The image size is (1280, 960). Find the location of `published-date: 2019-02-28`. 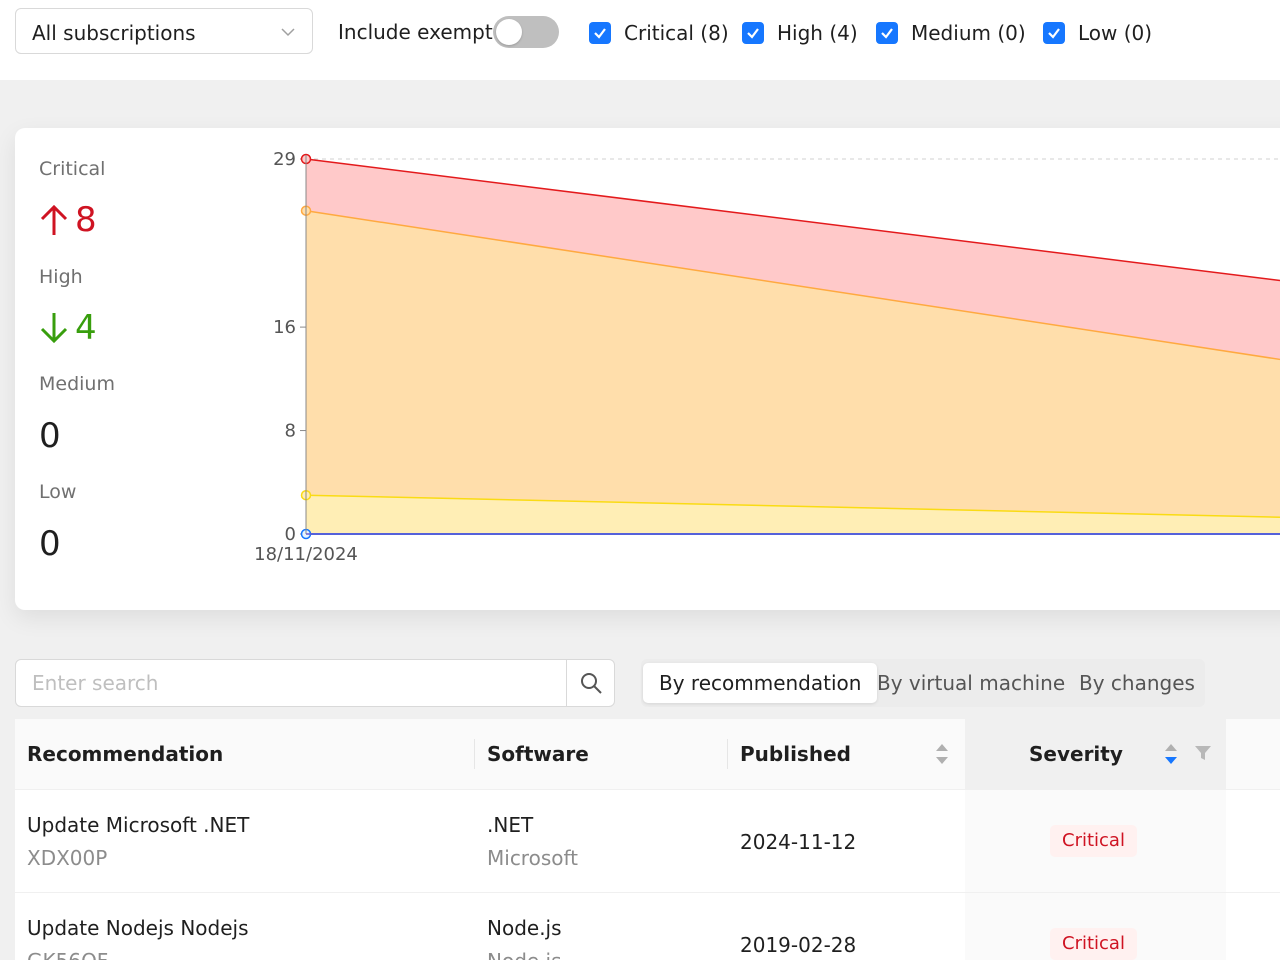

published-date: 2019-02-28 is located at coordinates (798, 945).